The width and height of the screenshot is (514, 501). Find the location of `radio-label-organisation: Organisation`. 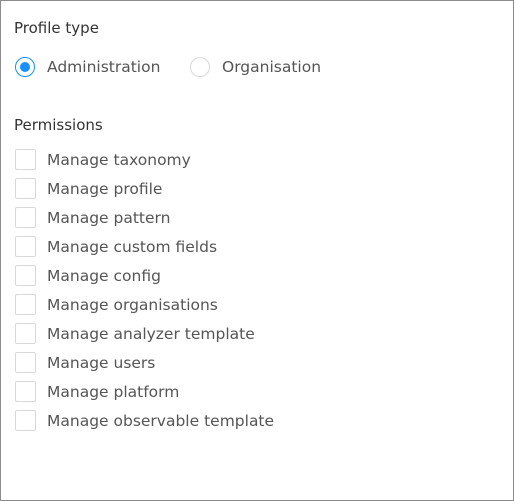

radio-label-organisation: Organisation is located at coordinates (272, 67).